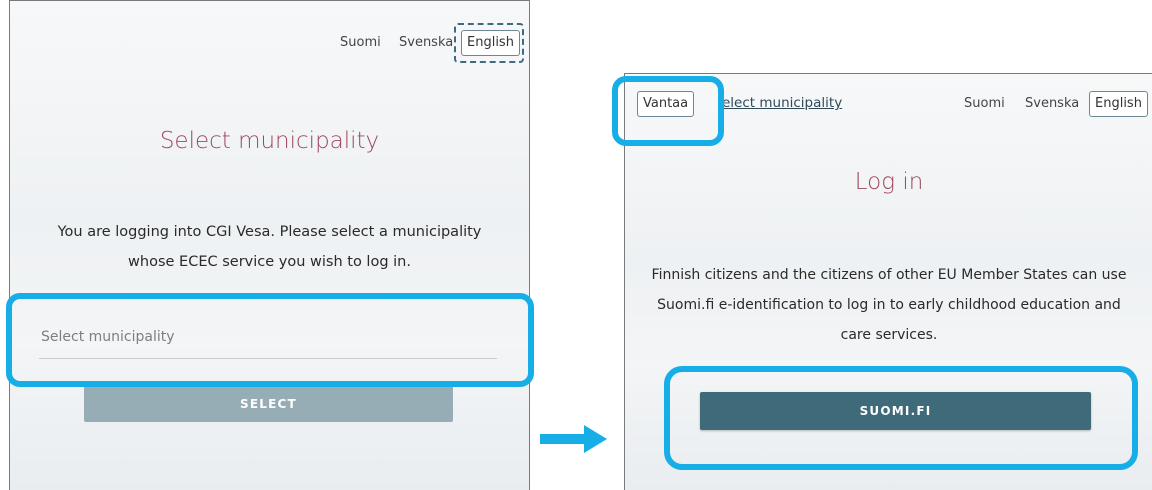 This screenshot has height=490, width=1152. What do you see at coordinates (573, 439) in the screenshot?
I see `right-arrow-icon` at bounding box center [573, 439].